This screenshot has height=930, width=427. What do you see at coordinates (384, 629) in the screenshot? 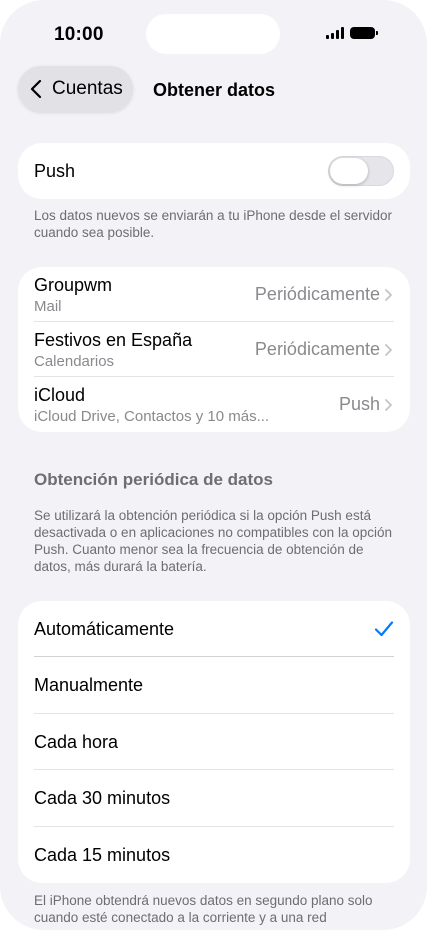
I see `checkmark-icon` at bounding box center [384, 629].